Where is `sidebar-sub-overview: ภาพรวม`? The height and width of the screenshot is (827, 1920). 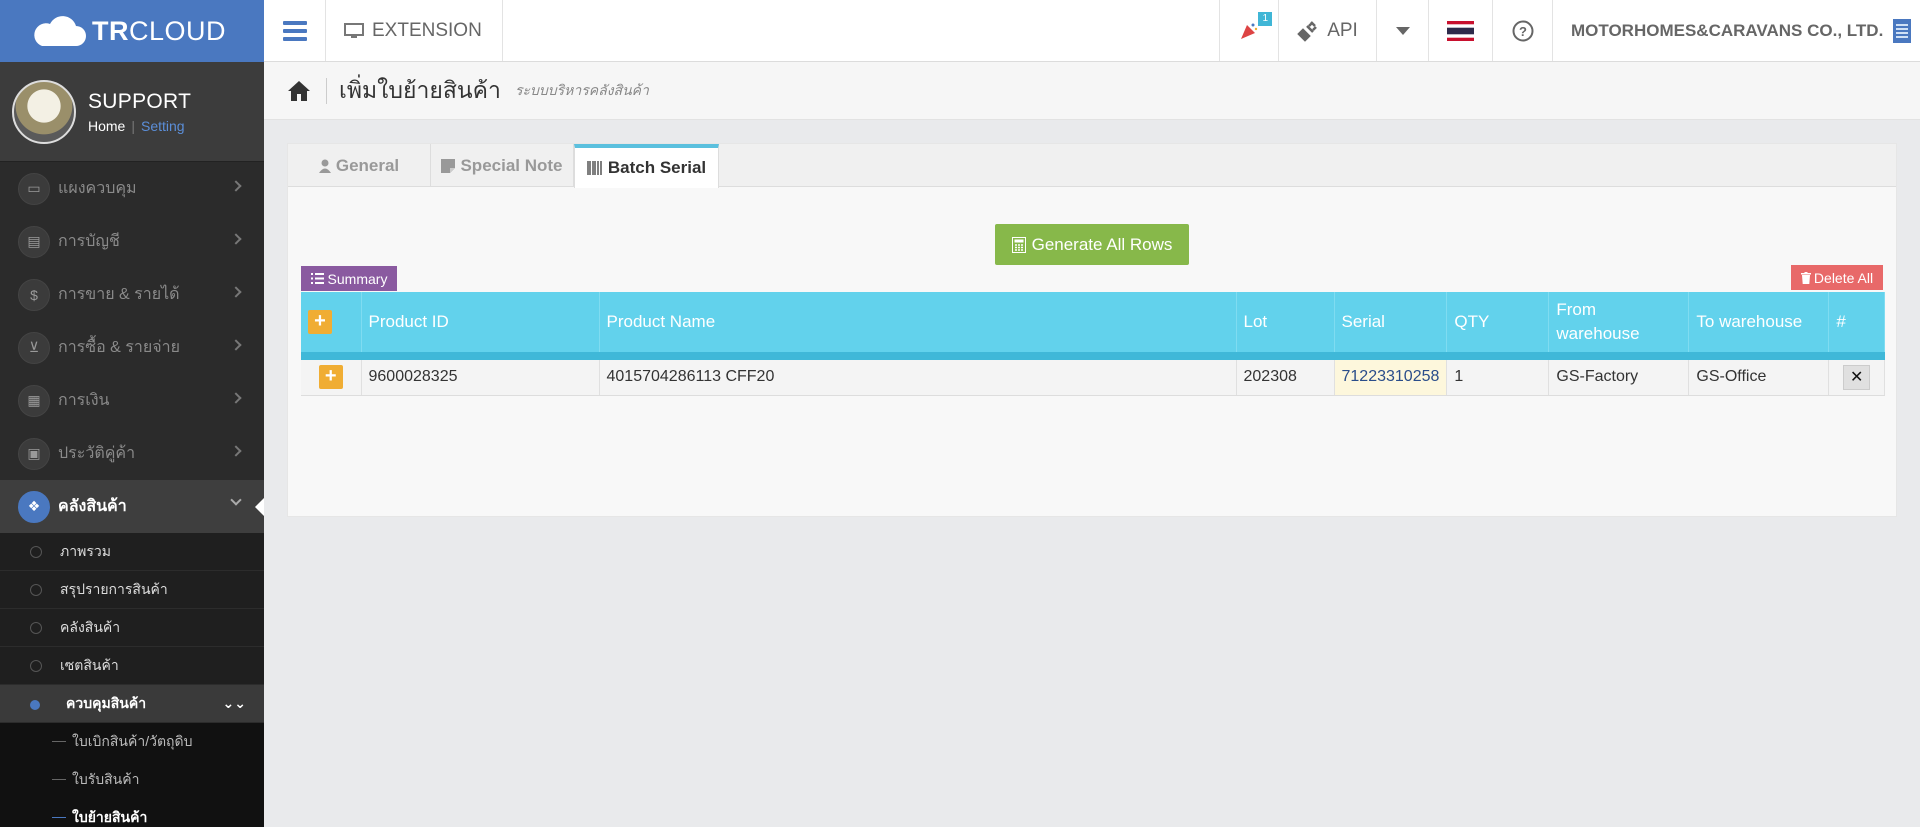 sidebar-sub-overview: ภาพรวม is located at coordinates (132, 552).